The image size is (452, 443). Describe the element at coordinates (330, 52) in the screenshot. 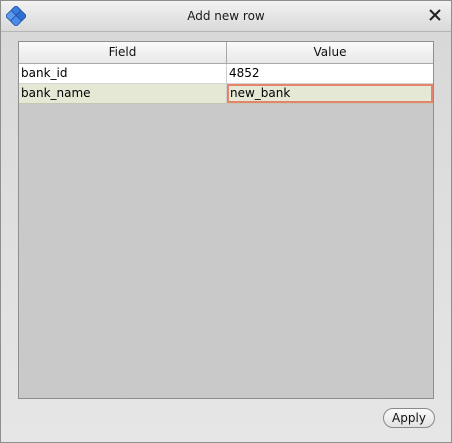

I see `column-header-value: Value` at that location.